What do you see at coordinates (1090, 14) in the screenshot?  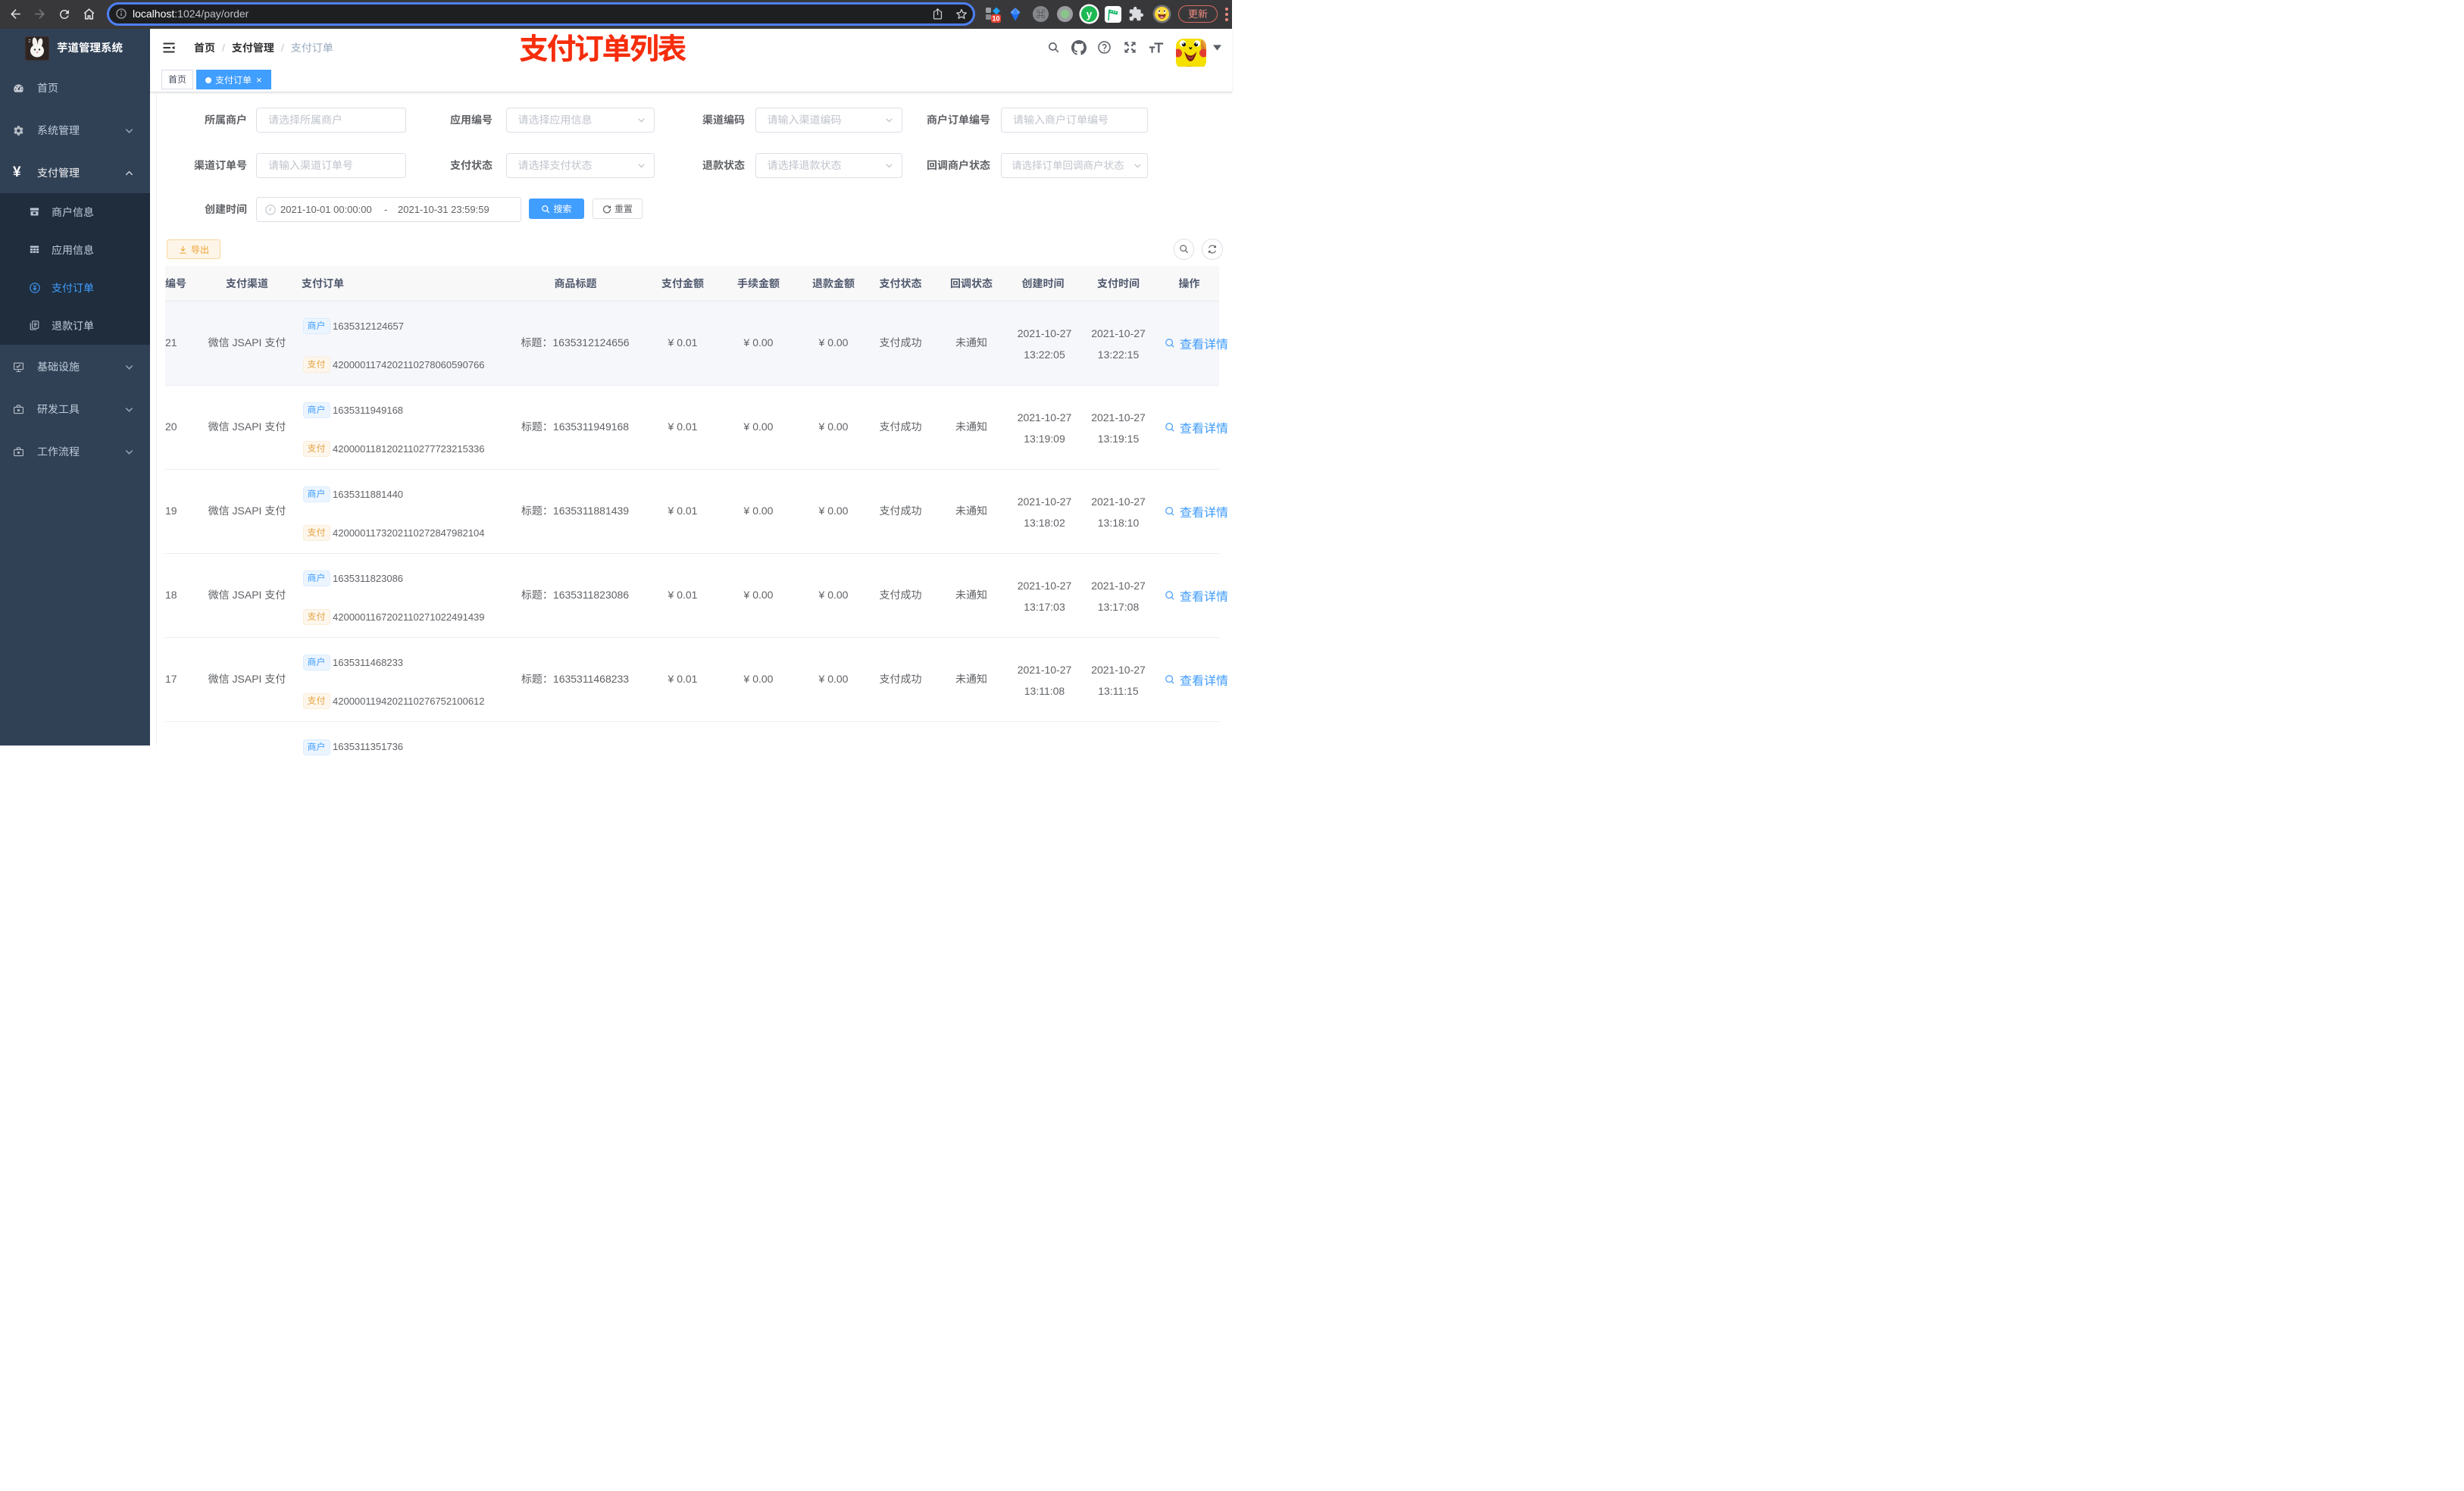 I see `svg-text: y` at bounding box center [1090, 14].